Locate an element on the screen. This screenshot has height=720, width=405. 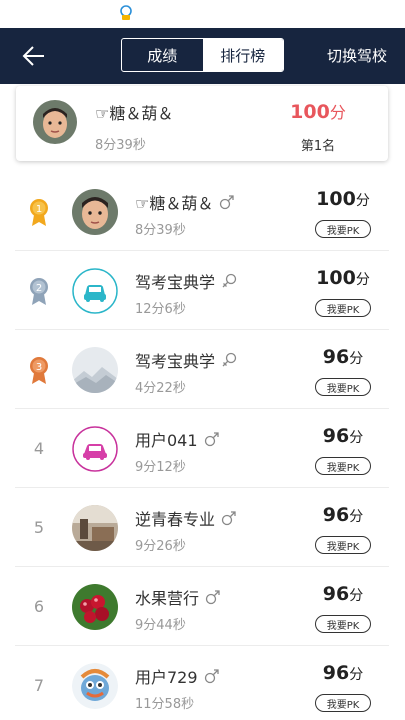
svg-text: 3 is located at coordinates (39, 367).